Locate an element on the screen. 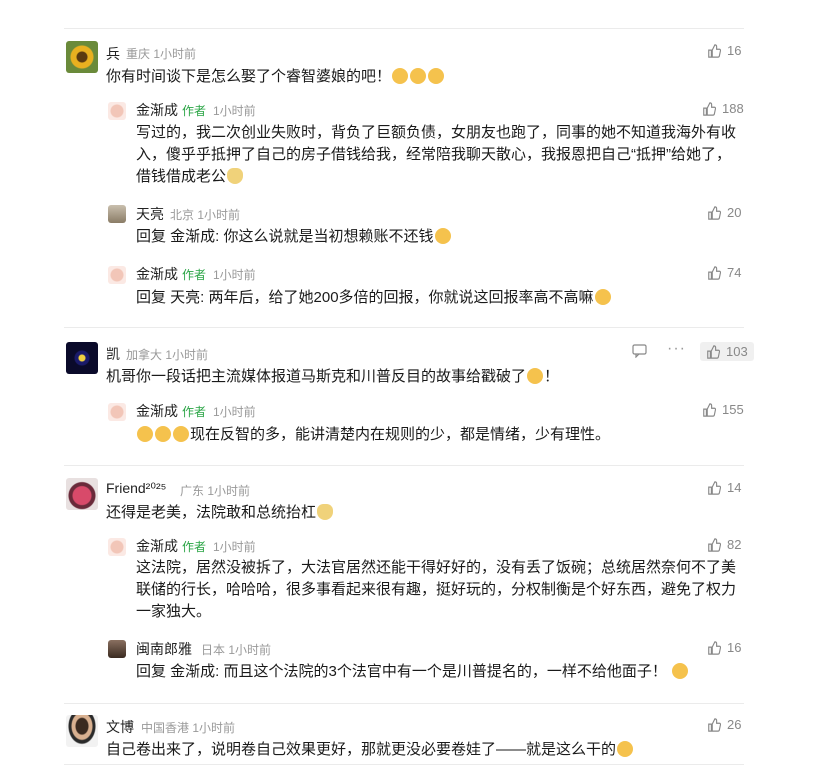  replier-name: 闽南郎雅 is located at coordinates (164, 649).